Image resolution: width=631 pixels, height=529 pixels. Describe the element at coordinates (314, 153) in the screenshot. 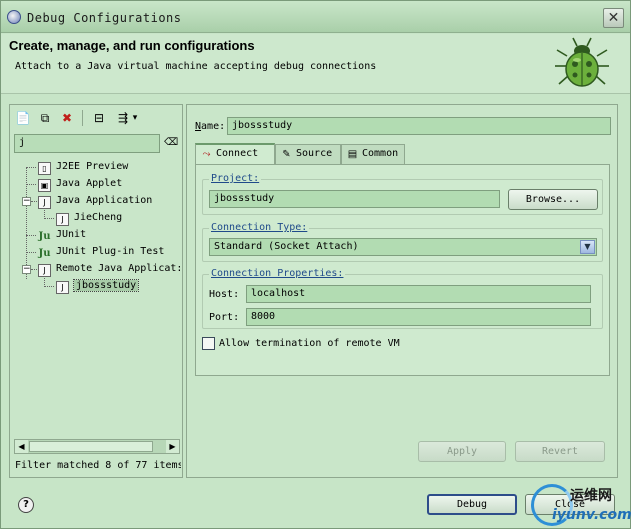

I see `tab-label: Source` at that location.